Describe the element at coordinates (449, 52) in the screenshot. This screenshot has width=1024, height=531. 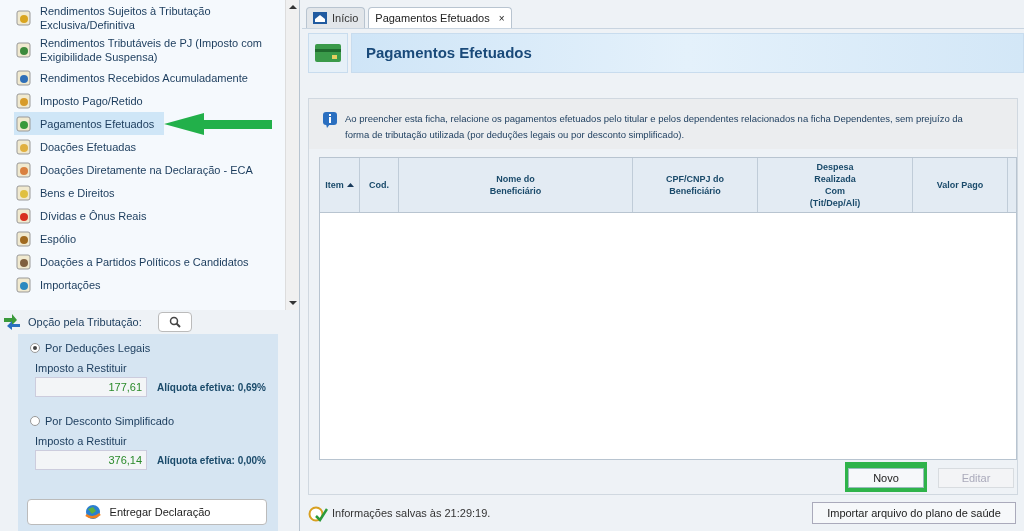
I see `page-title: Pagamentos Efetuados` at that location.